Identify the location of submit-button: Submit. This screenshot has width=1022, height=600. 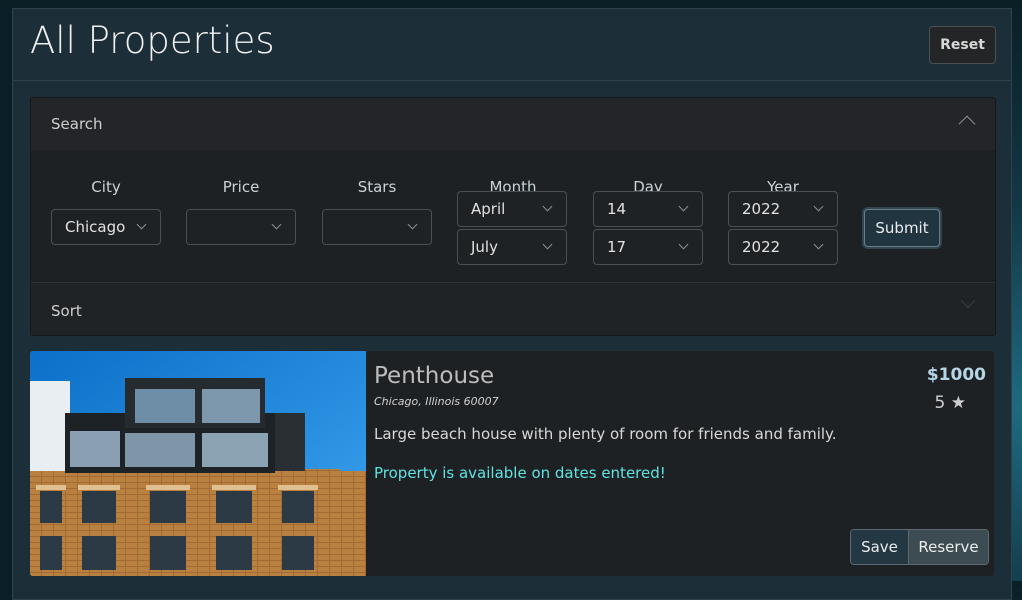
(902, 228).